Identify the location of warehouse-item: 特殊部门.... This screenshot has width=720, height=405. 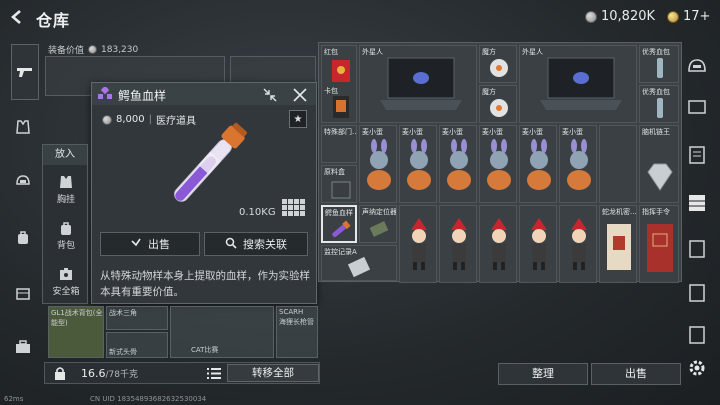
(339, 144).